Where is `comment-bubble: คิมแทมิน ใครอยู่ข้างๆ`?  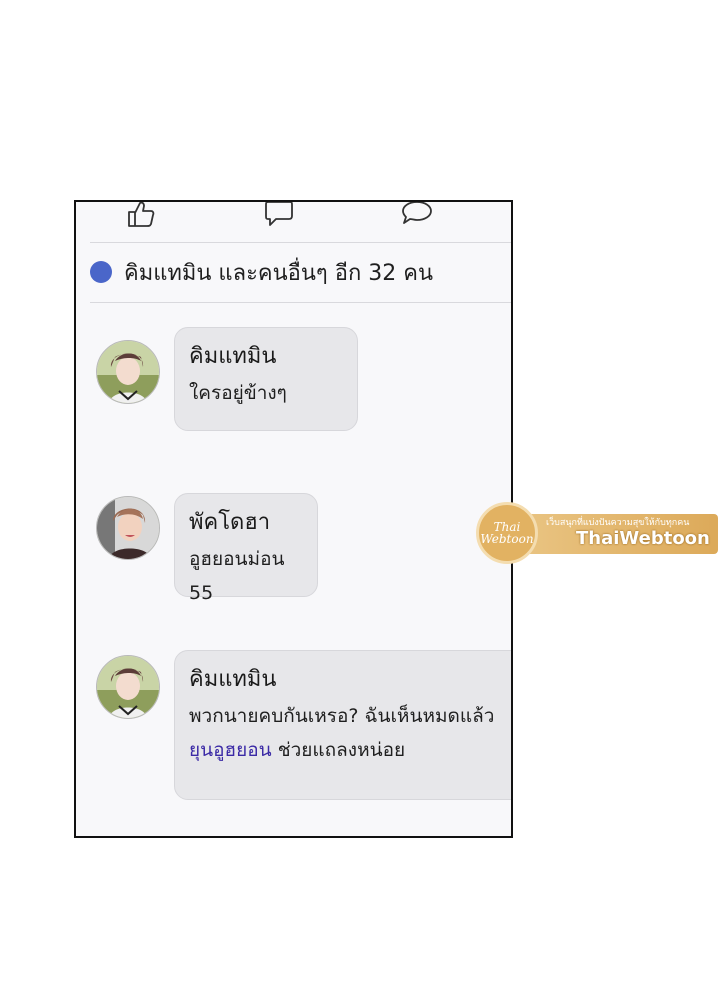
comment-bubble: คิมแทมิน ใครอยู่ข้างๆ is located at coordinates (266, 379).